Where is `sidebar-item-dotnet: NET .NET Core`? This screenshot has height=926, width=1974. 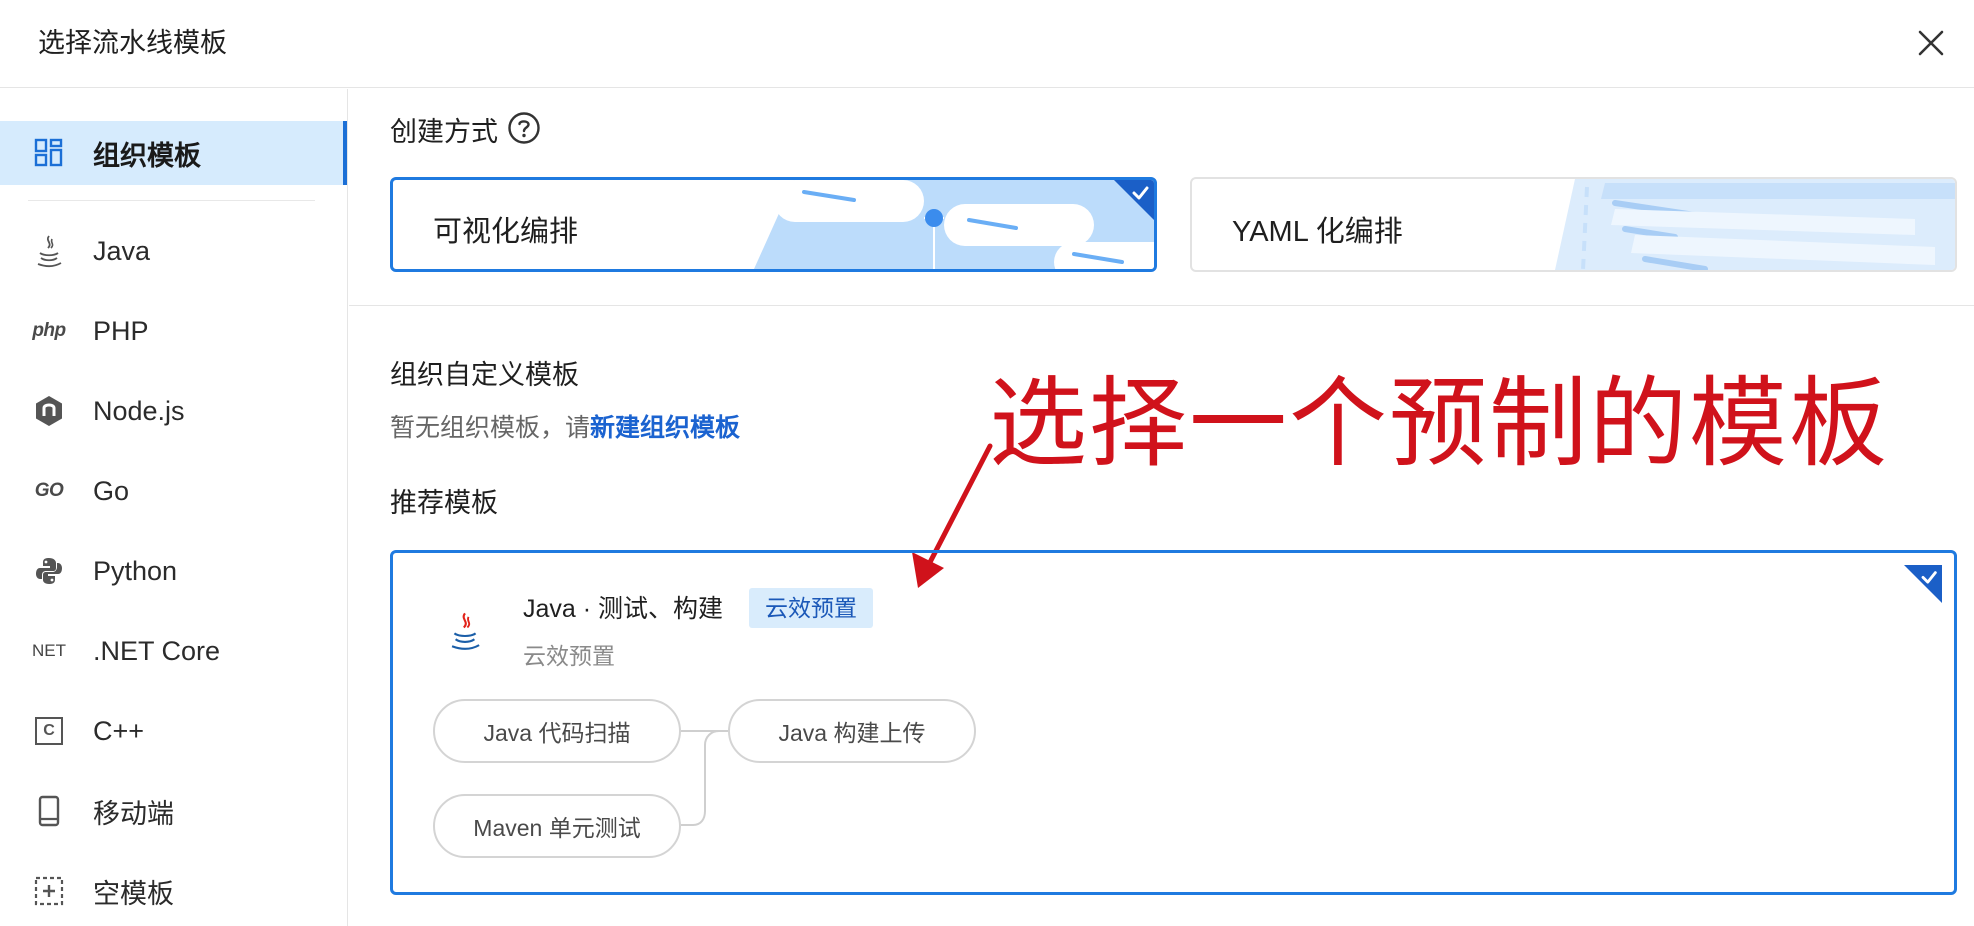
sidebar-item-dotnet: NET .NET Core is located at coordinates (173, 651).